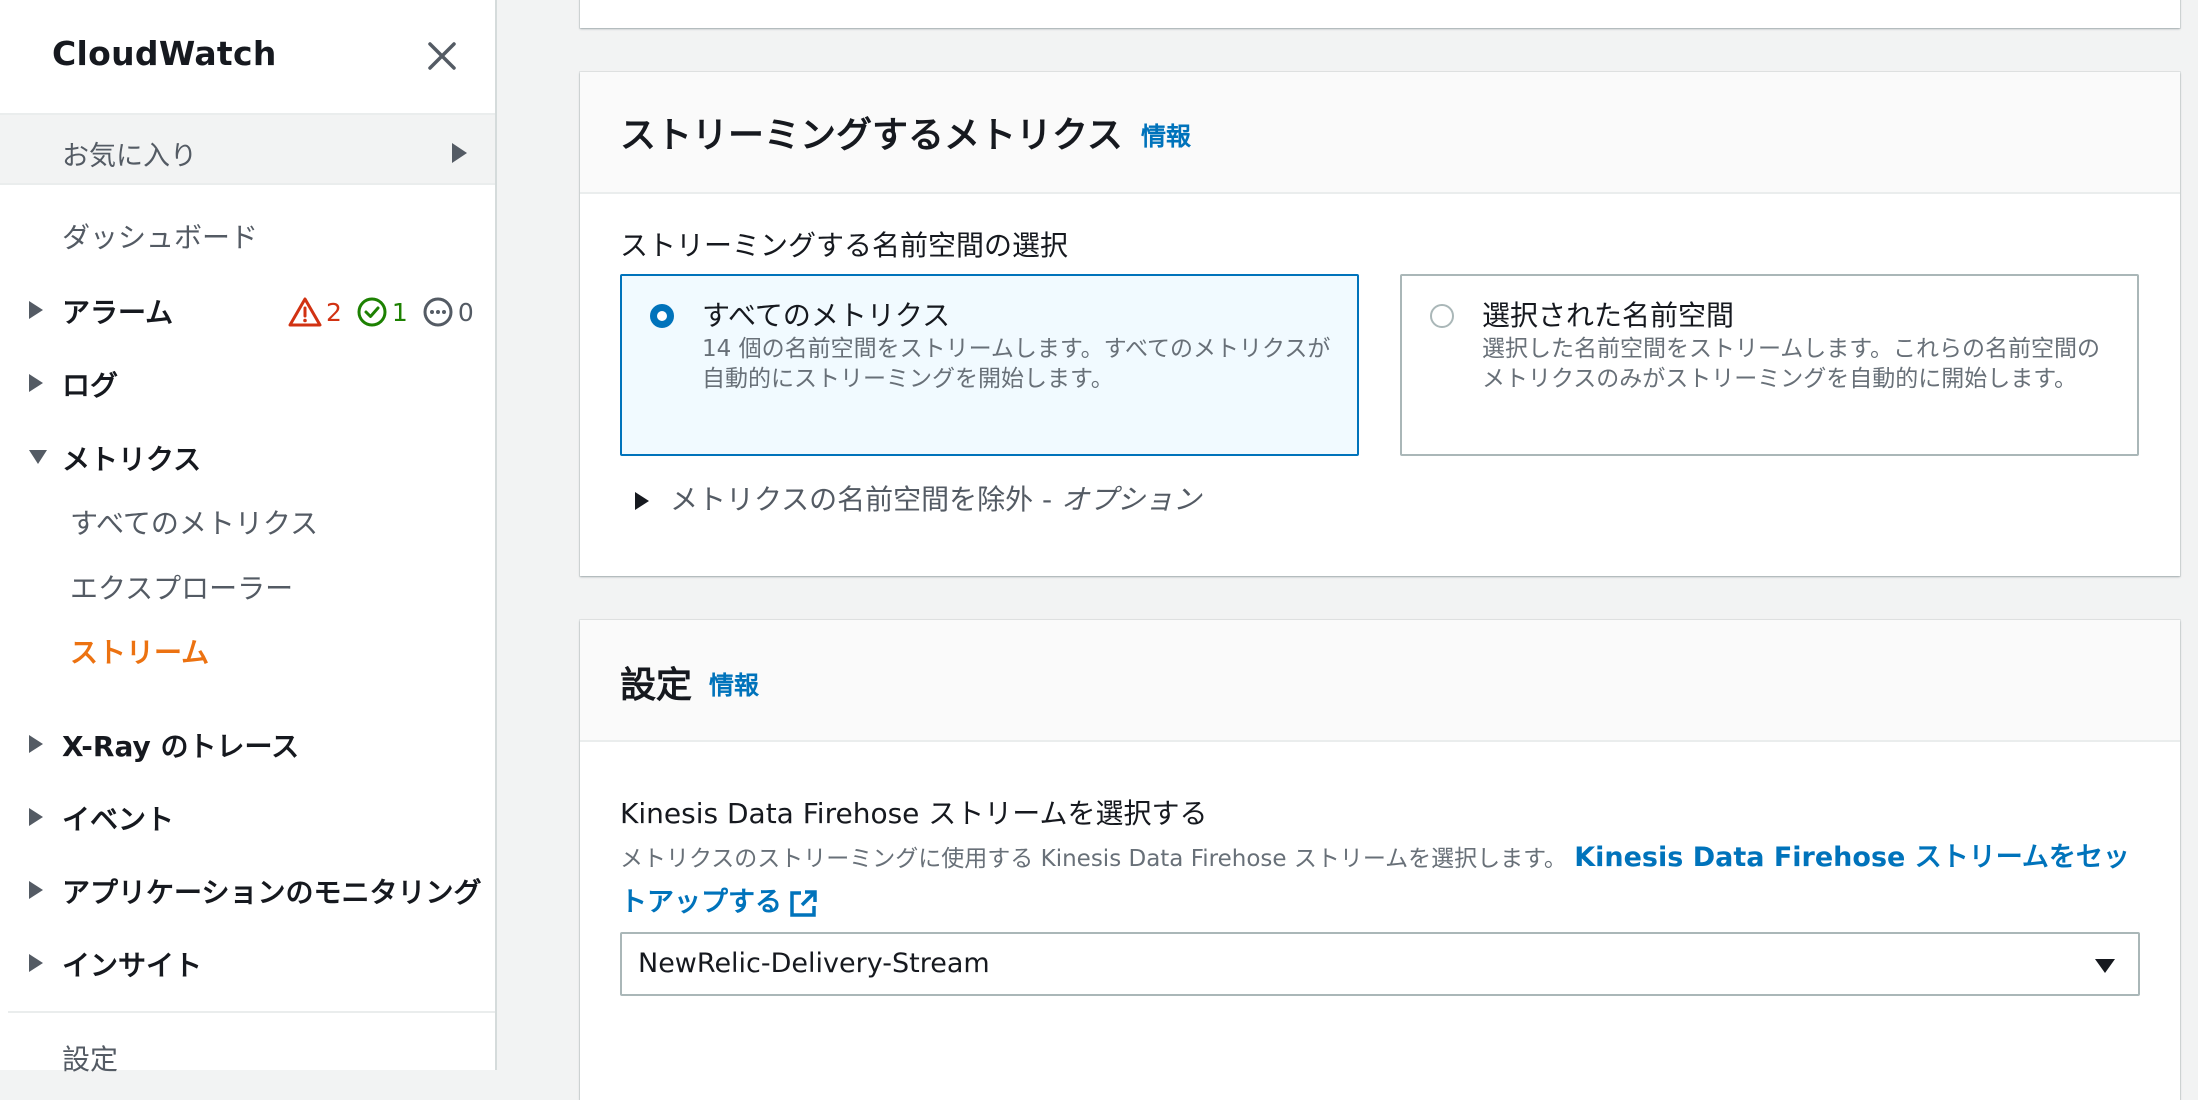  What do you see at coordinates (871, 135) in the screenshot?
I see `panel-title: ストリーミングするメトリクス` at bounding box center [871, 135].